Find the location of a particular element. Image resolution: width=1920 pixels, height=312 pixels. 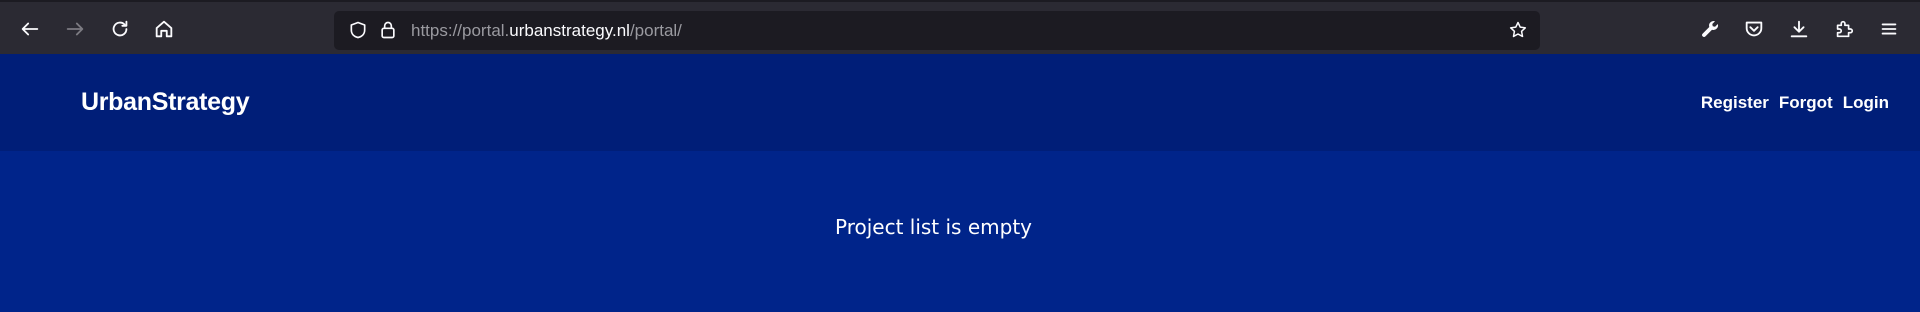

tracking-protection-shield-icon is located at coordinates (358, 30).